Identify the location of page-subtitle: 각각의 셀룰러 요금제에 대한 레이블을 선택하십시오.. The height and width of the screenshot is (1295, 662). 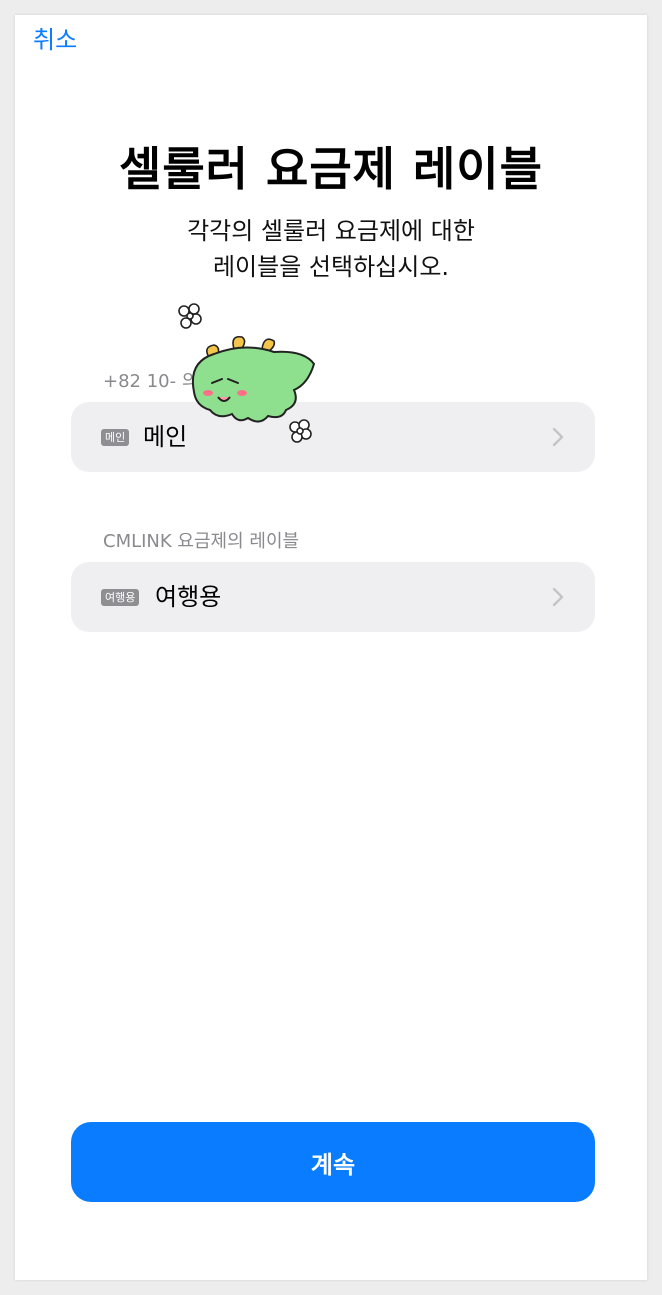
(331, 249).